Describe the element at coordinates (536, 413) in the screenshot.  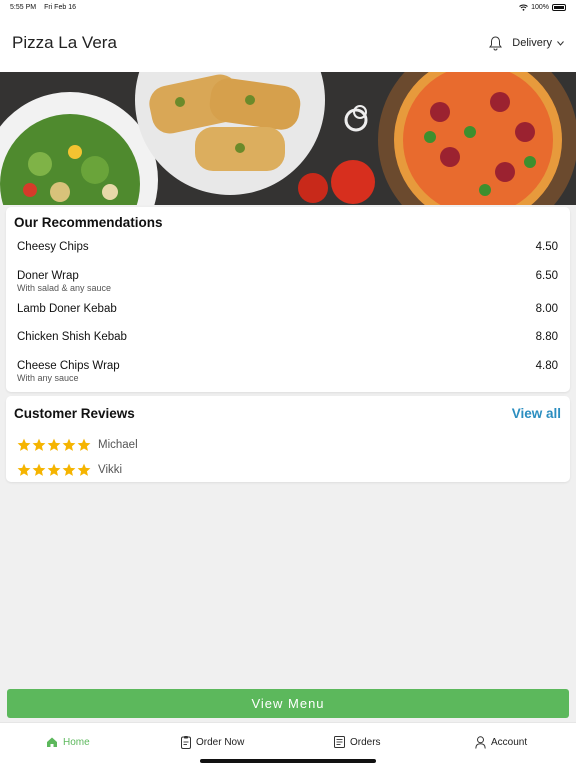
I see `view-all-link: View all` at that location.